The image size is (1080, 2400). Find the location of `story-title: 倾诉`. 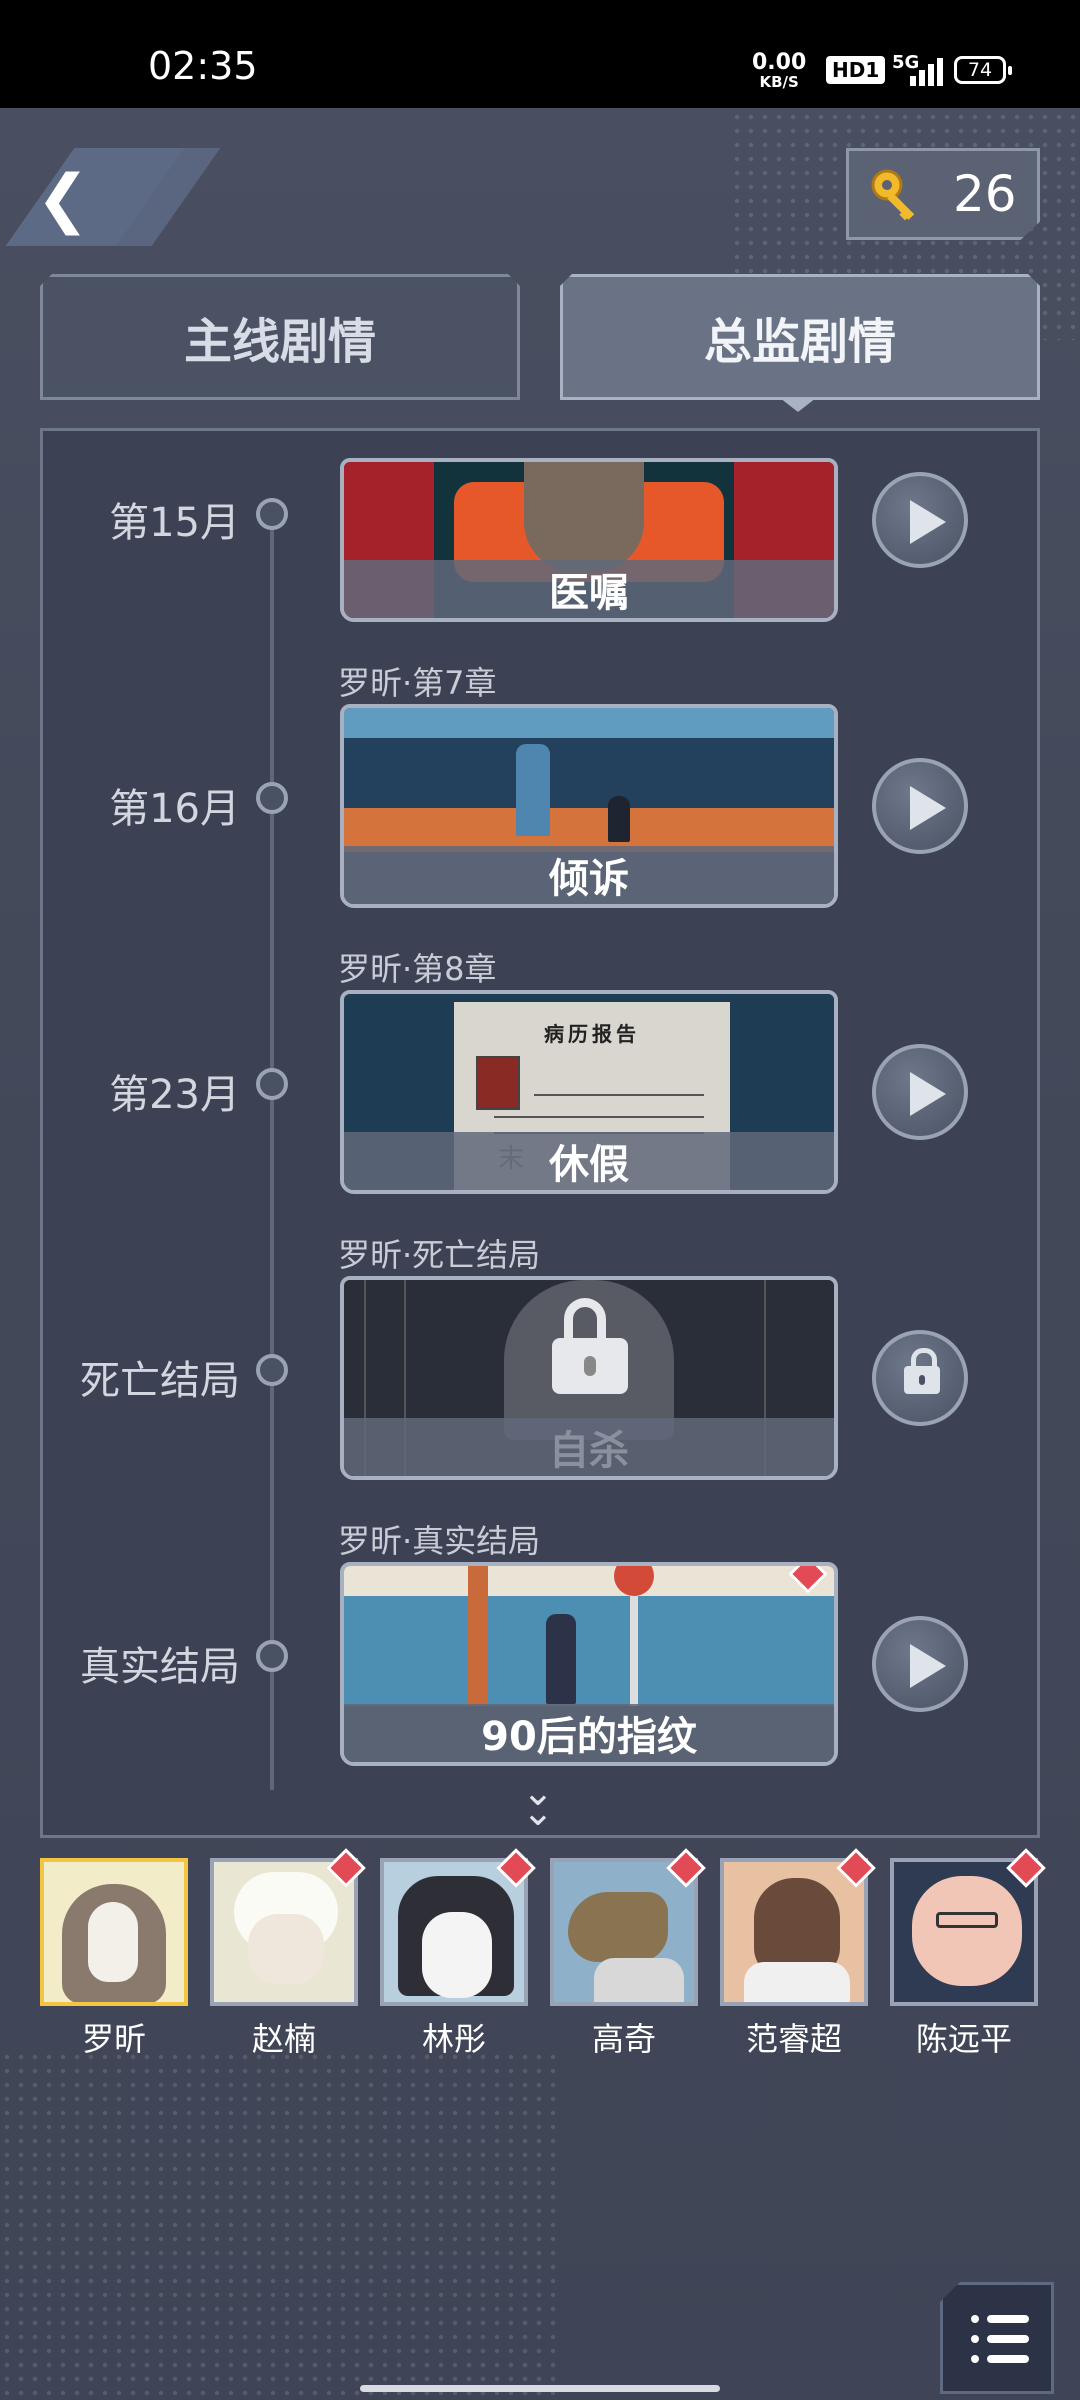

story-title: 倾诉 is located at coordinates (589, 875).